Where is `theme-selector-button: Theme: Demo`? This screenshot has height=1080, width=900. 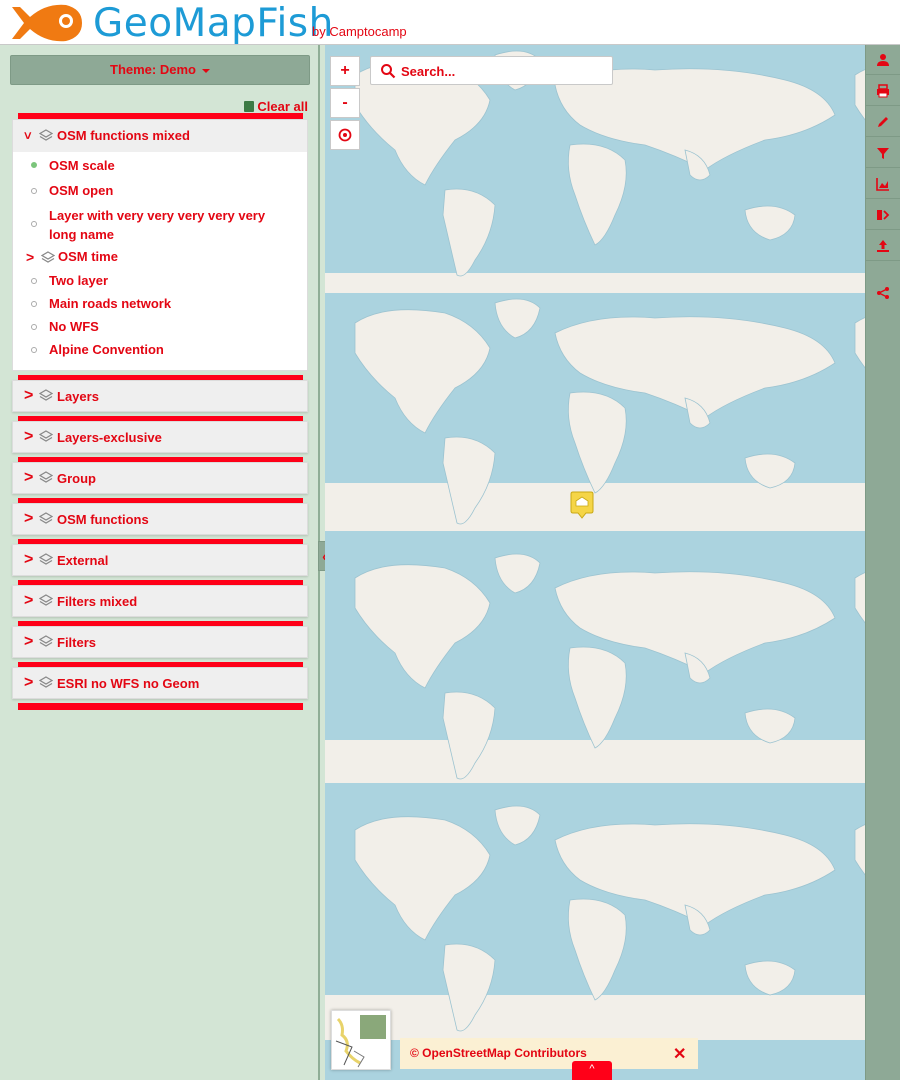 theme-selector-button: Theme: Demo is located at coordinates (160, 70).